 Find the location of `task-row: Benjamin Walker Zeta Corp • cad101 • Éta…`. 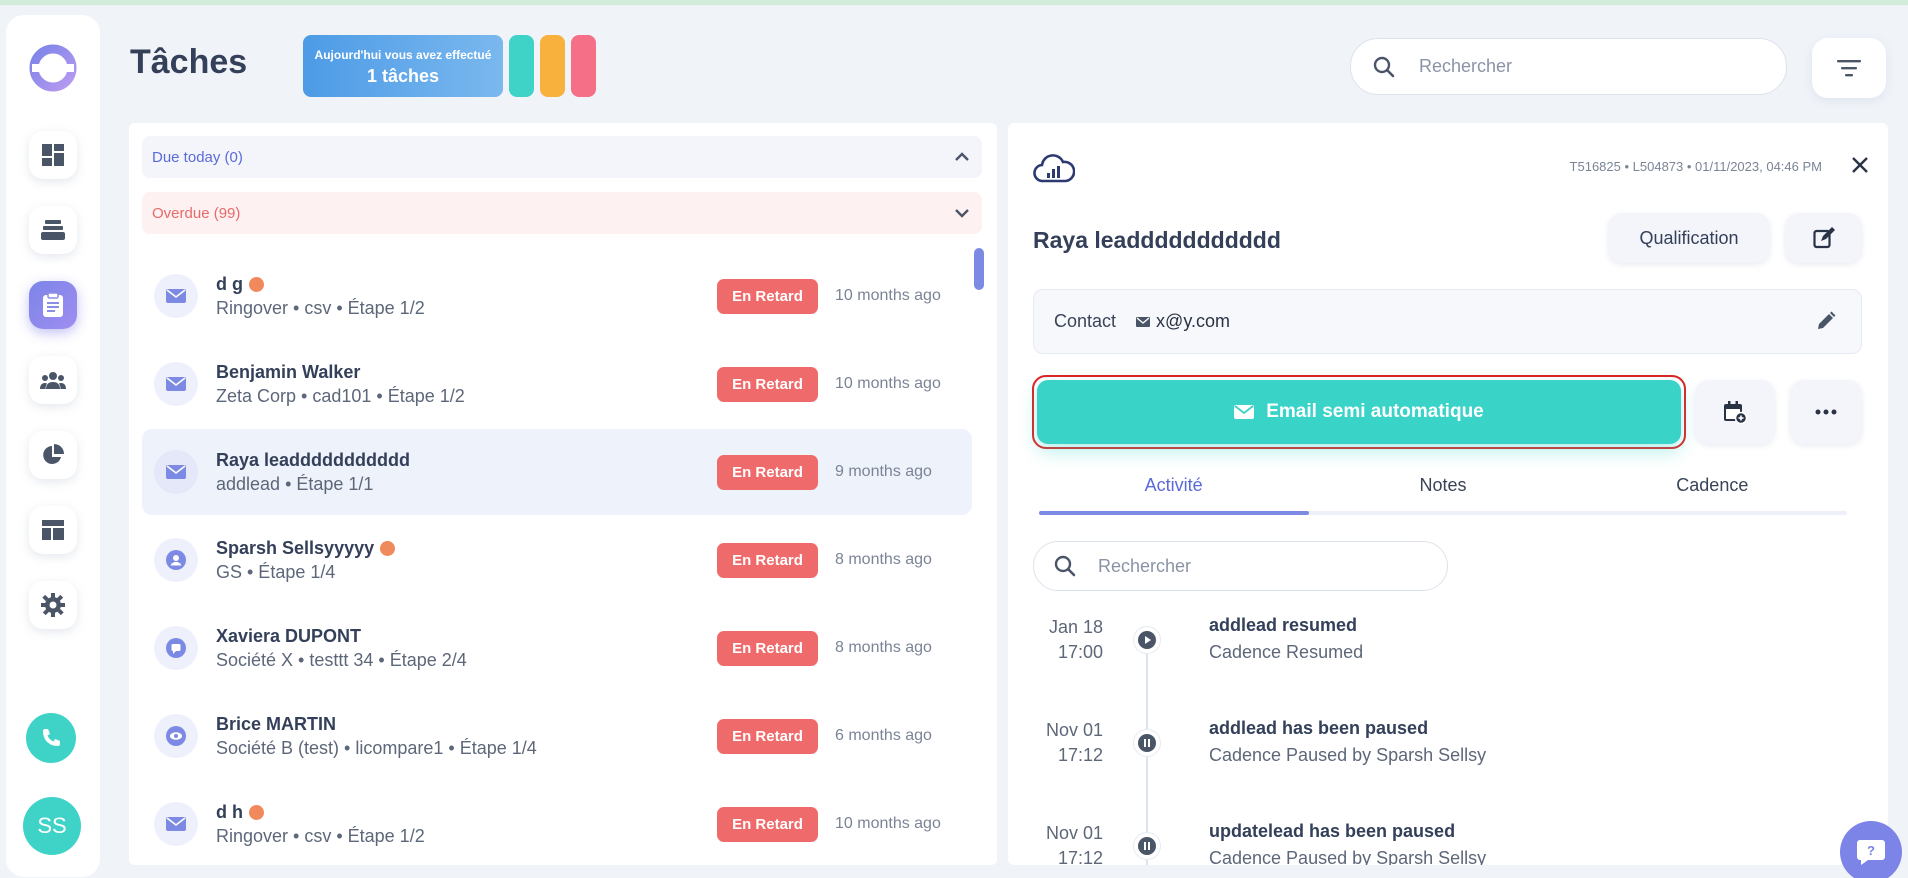

task-row: Benjamin Walker Zeta Corp • cad101 • Éta… is located at coordinates (557, 384).